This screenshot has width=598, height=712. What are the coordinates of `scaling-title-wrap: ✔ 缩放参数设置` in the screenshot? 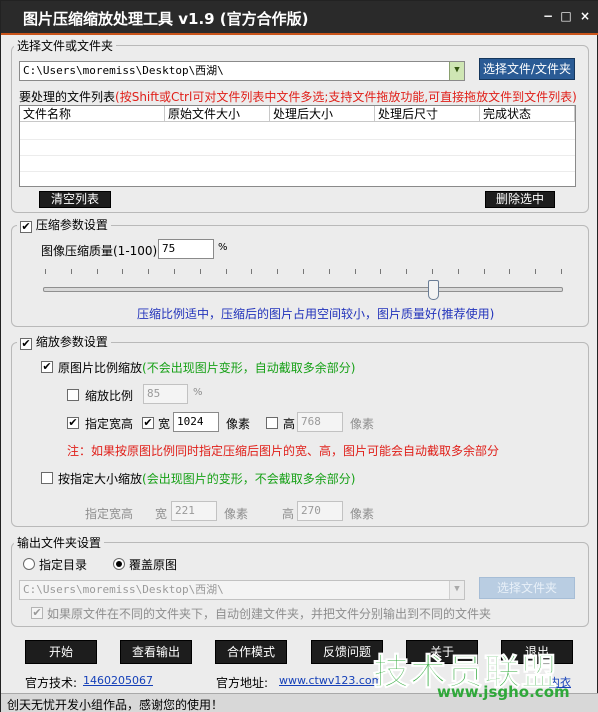 It's located at (64, 341).